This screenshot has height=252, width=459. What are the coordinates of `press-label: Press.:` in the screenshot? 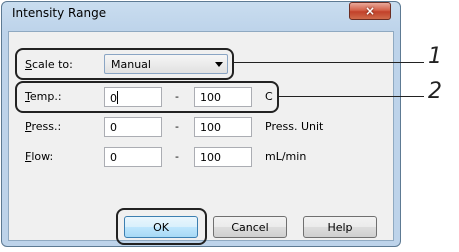 It's located at (43, 126).